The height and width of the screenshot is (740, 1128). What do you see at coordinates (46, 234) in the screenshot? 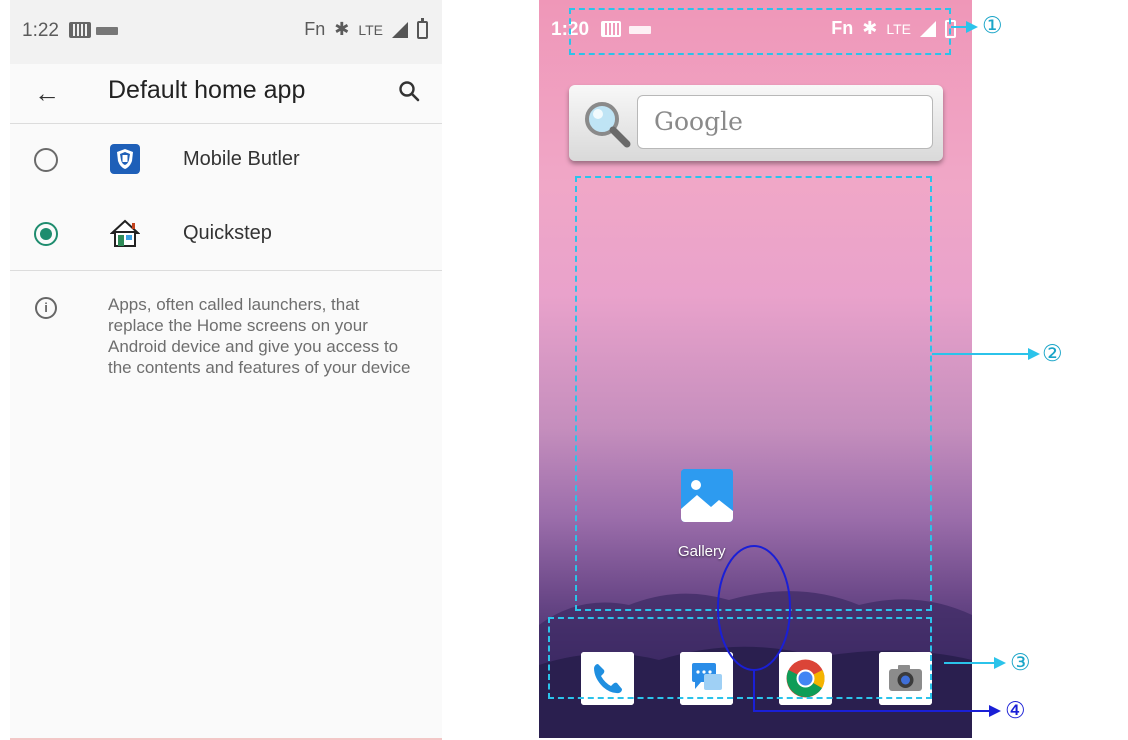
I see `radio-button-checked` at bounding box center [46, 234].